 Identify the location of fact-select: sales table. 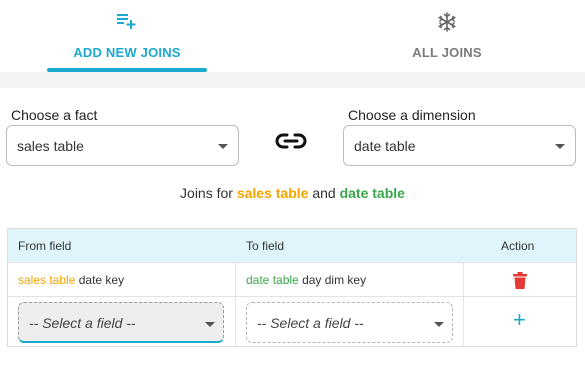
(122, 145).